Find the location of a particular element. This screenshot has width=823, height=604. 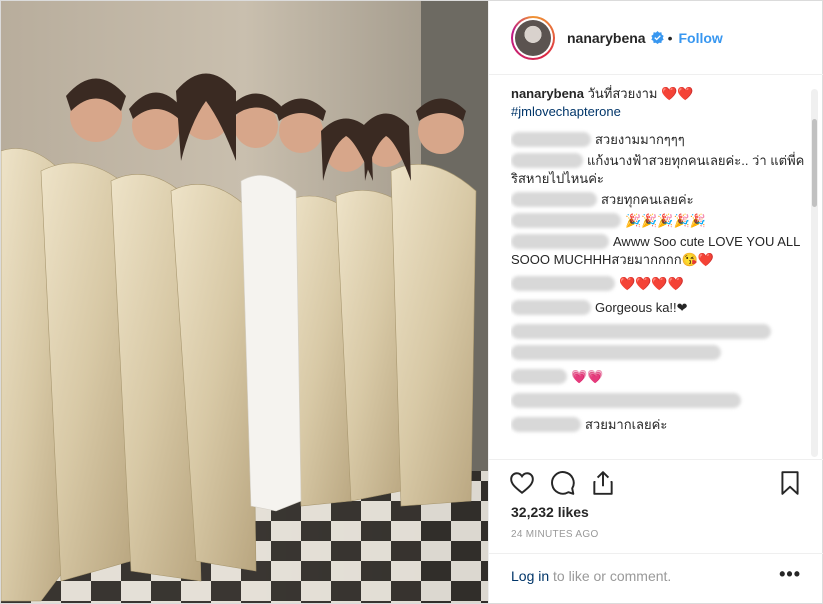

comment-item: สวยมากเลยค่ะ is located at coordinates (661, 425).